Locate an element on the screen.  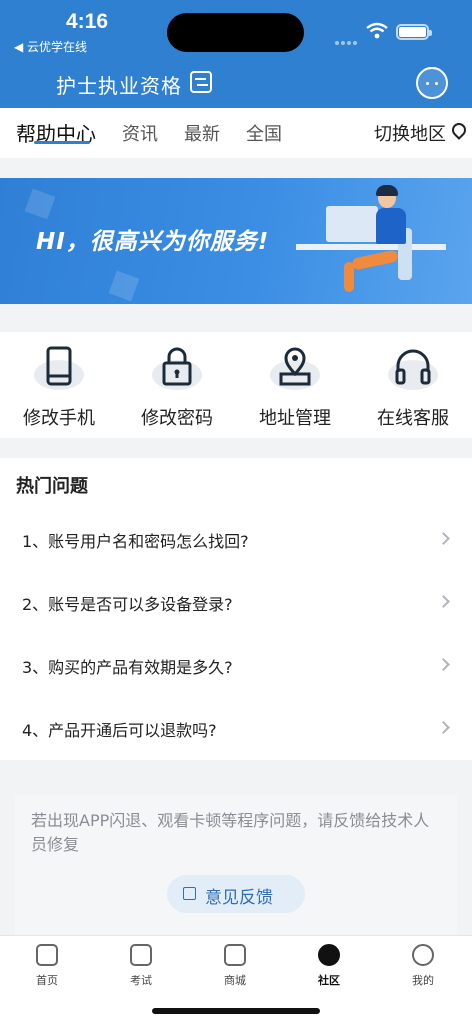
action-label: 地址管理 is located at coordinates (295, 418).